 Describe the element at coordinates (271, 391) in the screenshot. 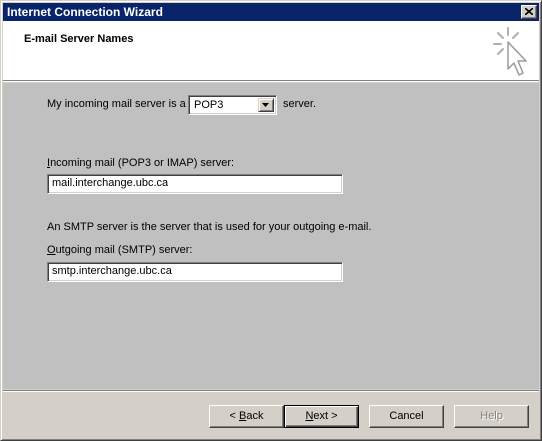

I see `footer-divider` at that location.